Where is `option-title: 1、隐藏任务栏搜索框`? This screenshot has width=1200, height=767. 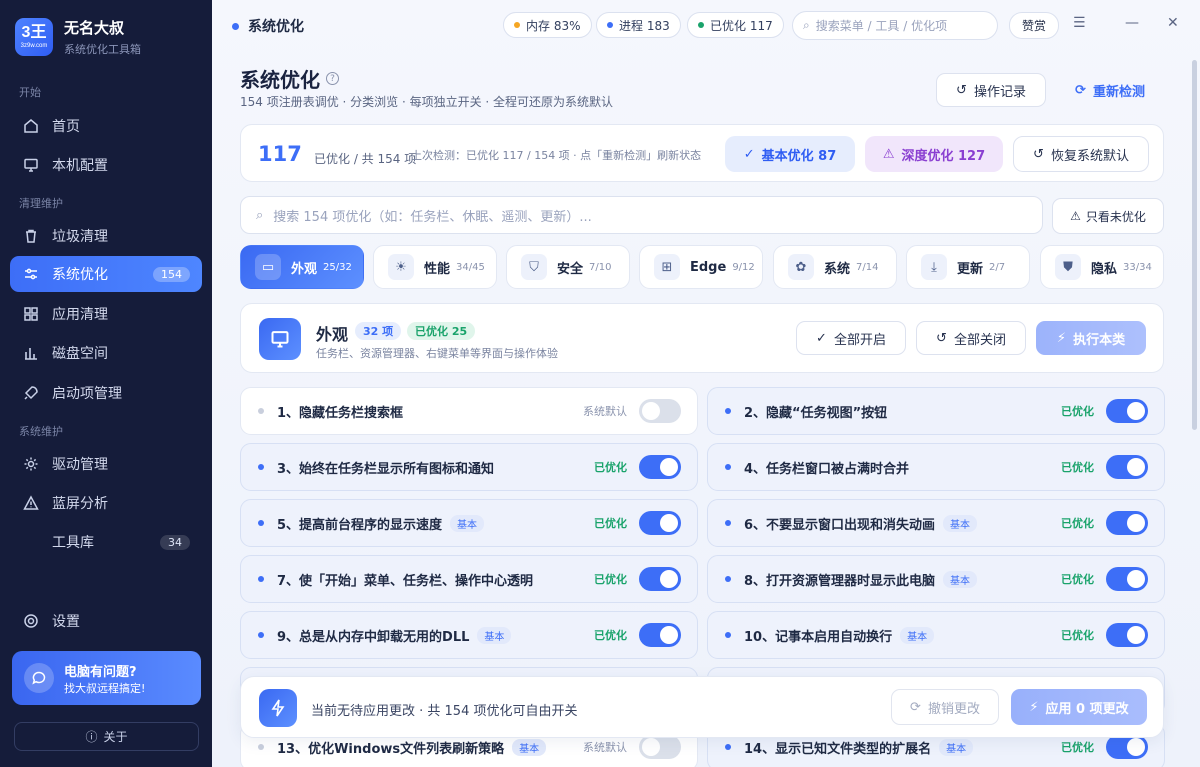
option-title: 1、隐藏任务栏搜索框 is located at coordinates (340, 411).